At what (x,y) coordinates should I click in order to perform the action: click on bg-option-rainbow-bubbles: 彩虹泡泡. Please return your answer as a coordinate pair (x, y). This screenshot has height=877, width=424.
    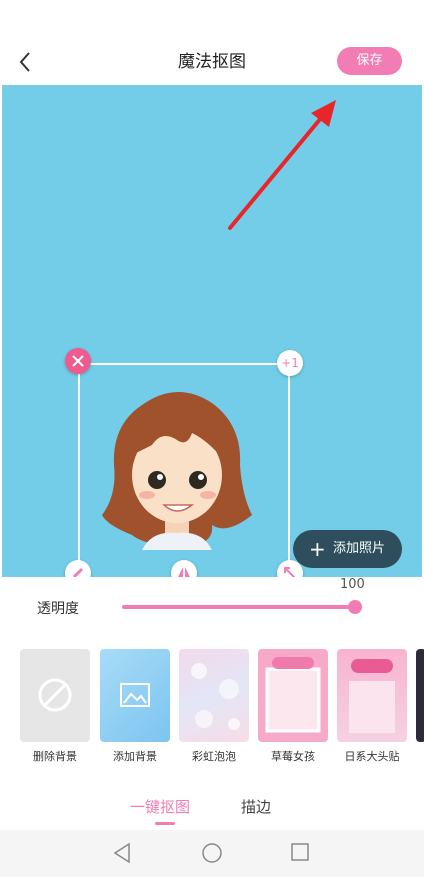
    Looking at the image, I should click on (214, 706).